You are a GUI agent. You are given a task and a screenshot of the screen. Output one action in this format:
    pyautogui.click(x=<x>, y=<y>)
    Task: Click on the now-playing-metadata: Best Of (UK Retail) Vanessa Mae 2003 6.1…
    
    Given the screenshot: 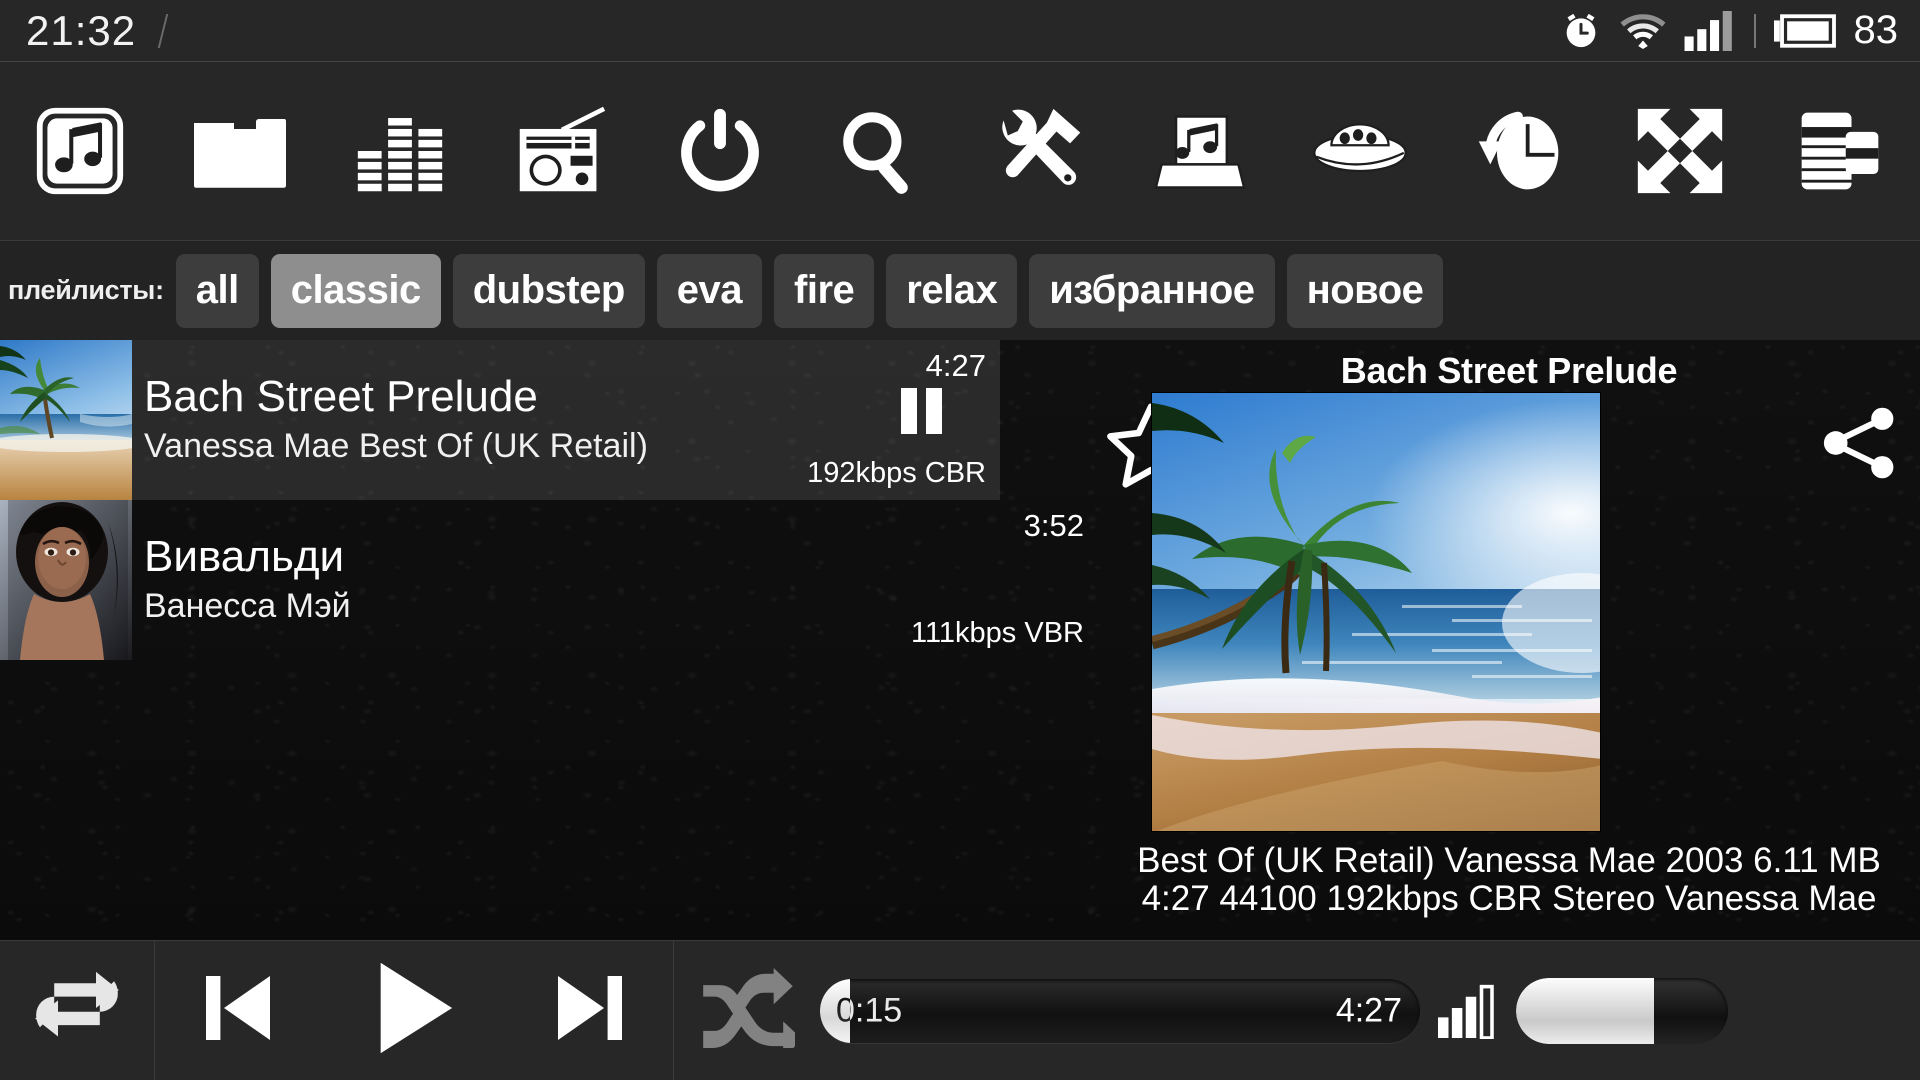 What is the action you would take?
    pyautogui.click(x=1509, y=880)
    